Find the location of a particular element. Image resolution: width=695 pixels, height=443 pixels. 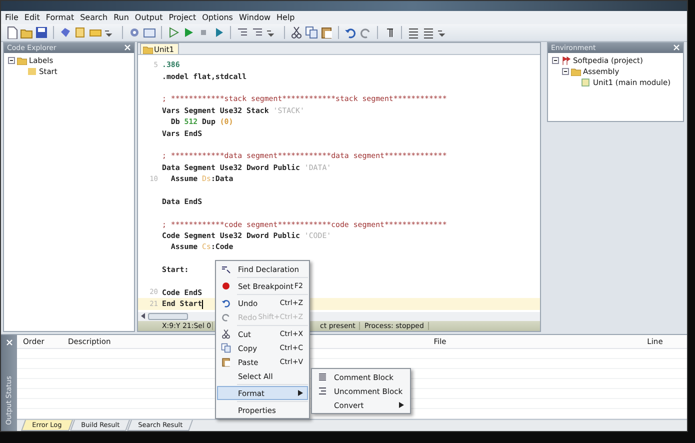

menu-item: Format is located at coordinates (60, 17).